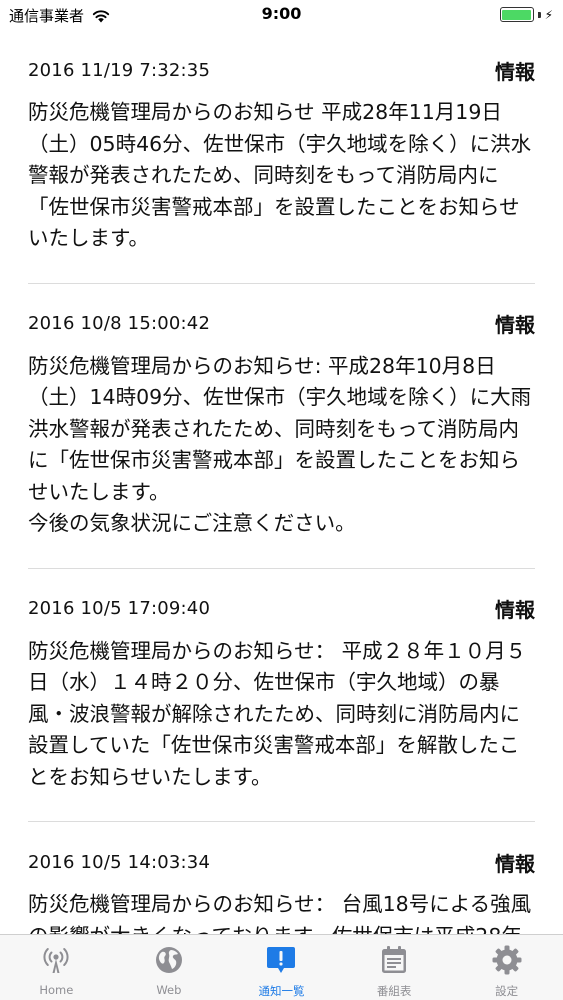 Image resolution: width=563 pixels, height=1000 pixels. What do you see at coordinates (281, 71) in the screenshot?
I see `notice-header: 2016 11/19 7:32:35 情報` at bounding box center [281, 71].